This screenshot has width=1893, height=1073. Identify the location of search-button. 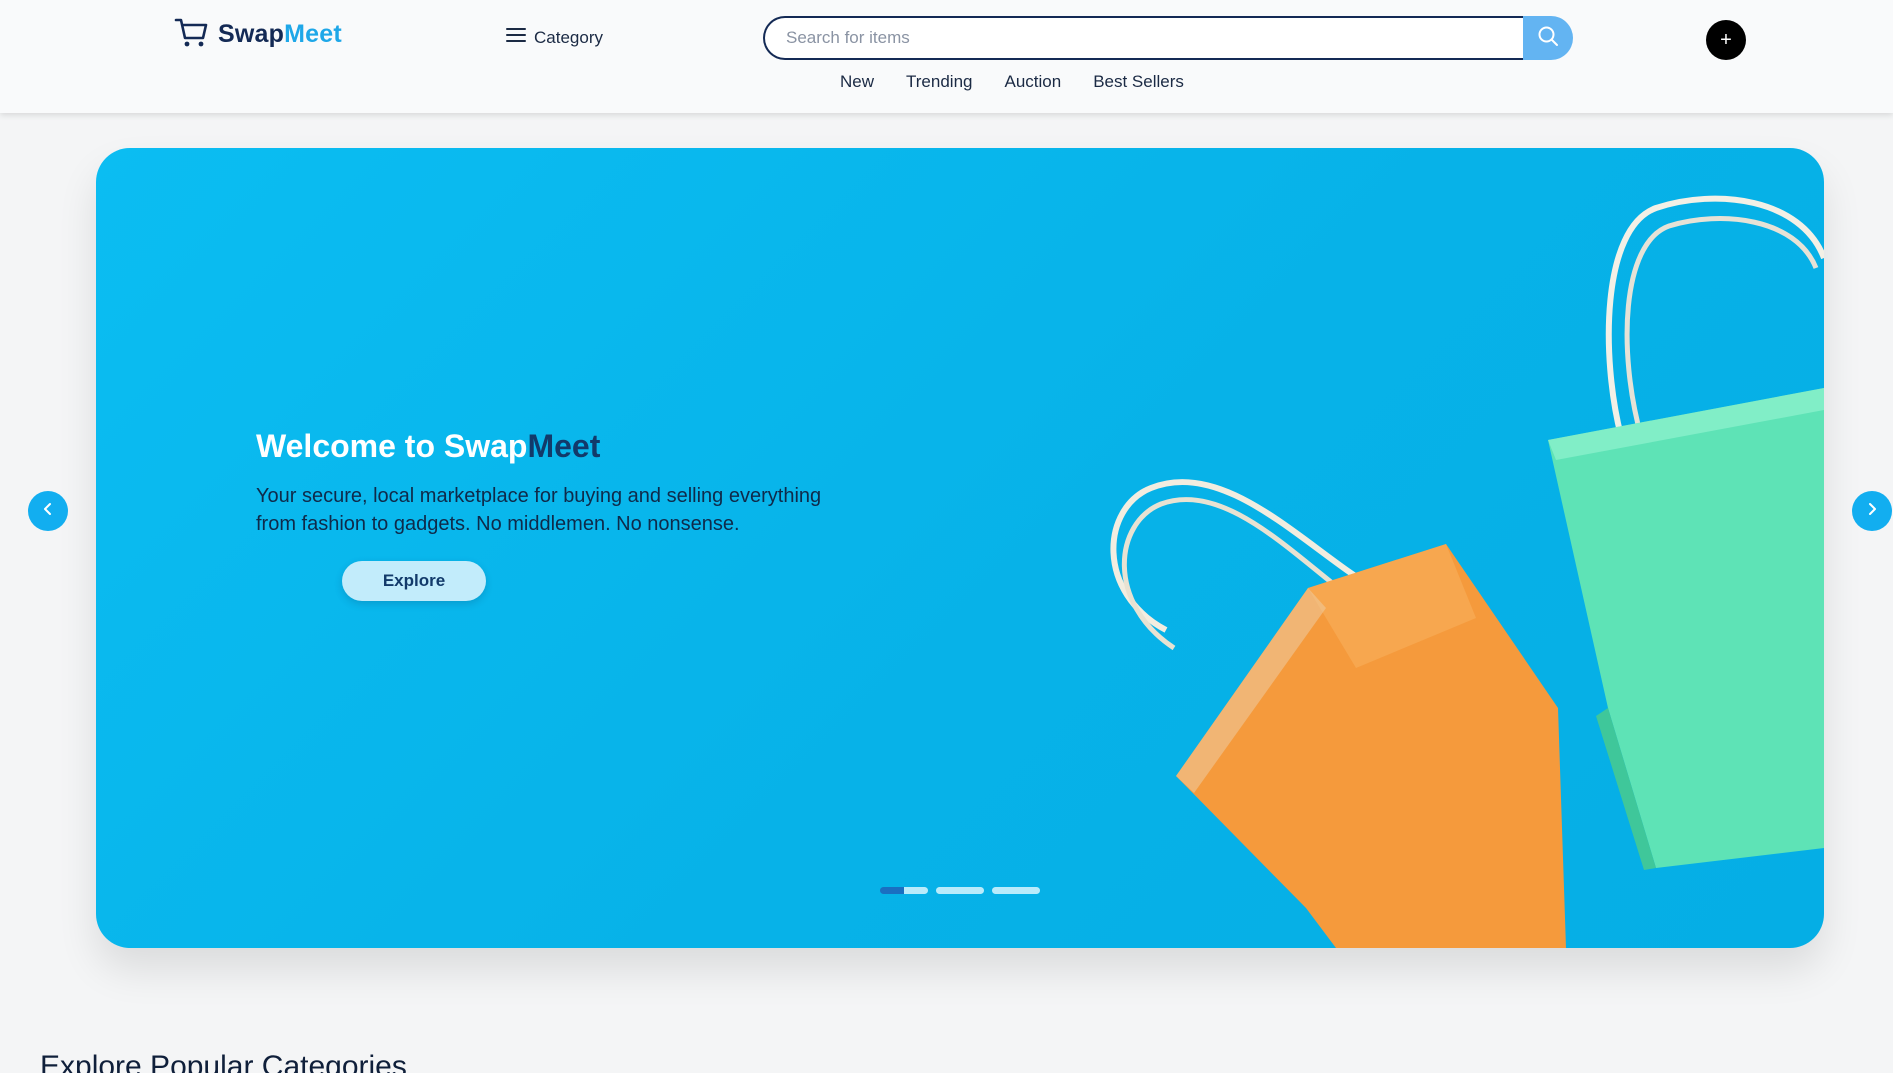
(1548, 38).